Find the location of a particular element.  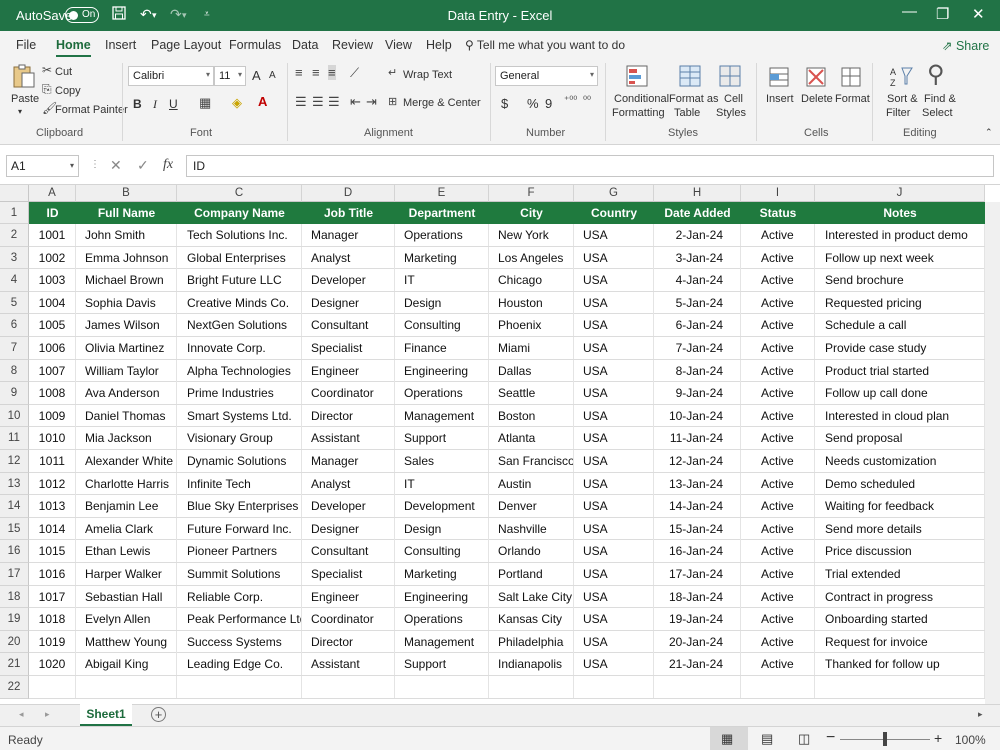

cell: Boston is located at coordinates (531, 415).